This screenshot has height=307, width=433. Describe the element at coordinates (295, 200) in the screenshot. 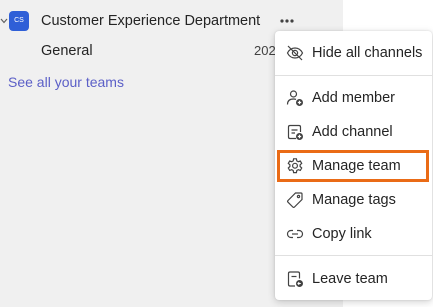

I see `tag-icon` at that location.